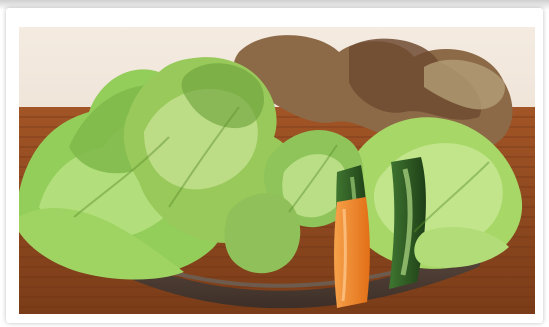  What do you see at coordinates (352, 252) in the screenshot?
I see `carrot-stick` at bounding box center [352, 252].